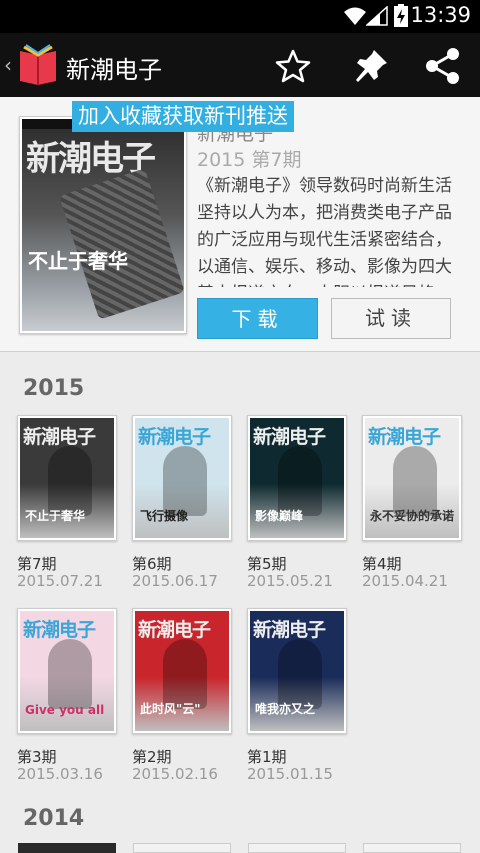 This screenshot has height=853, width=480. I want to click on featured-cover: 新潮电子 不止于奢华, so click(103, 225).